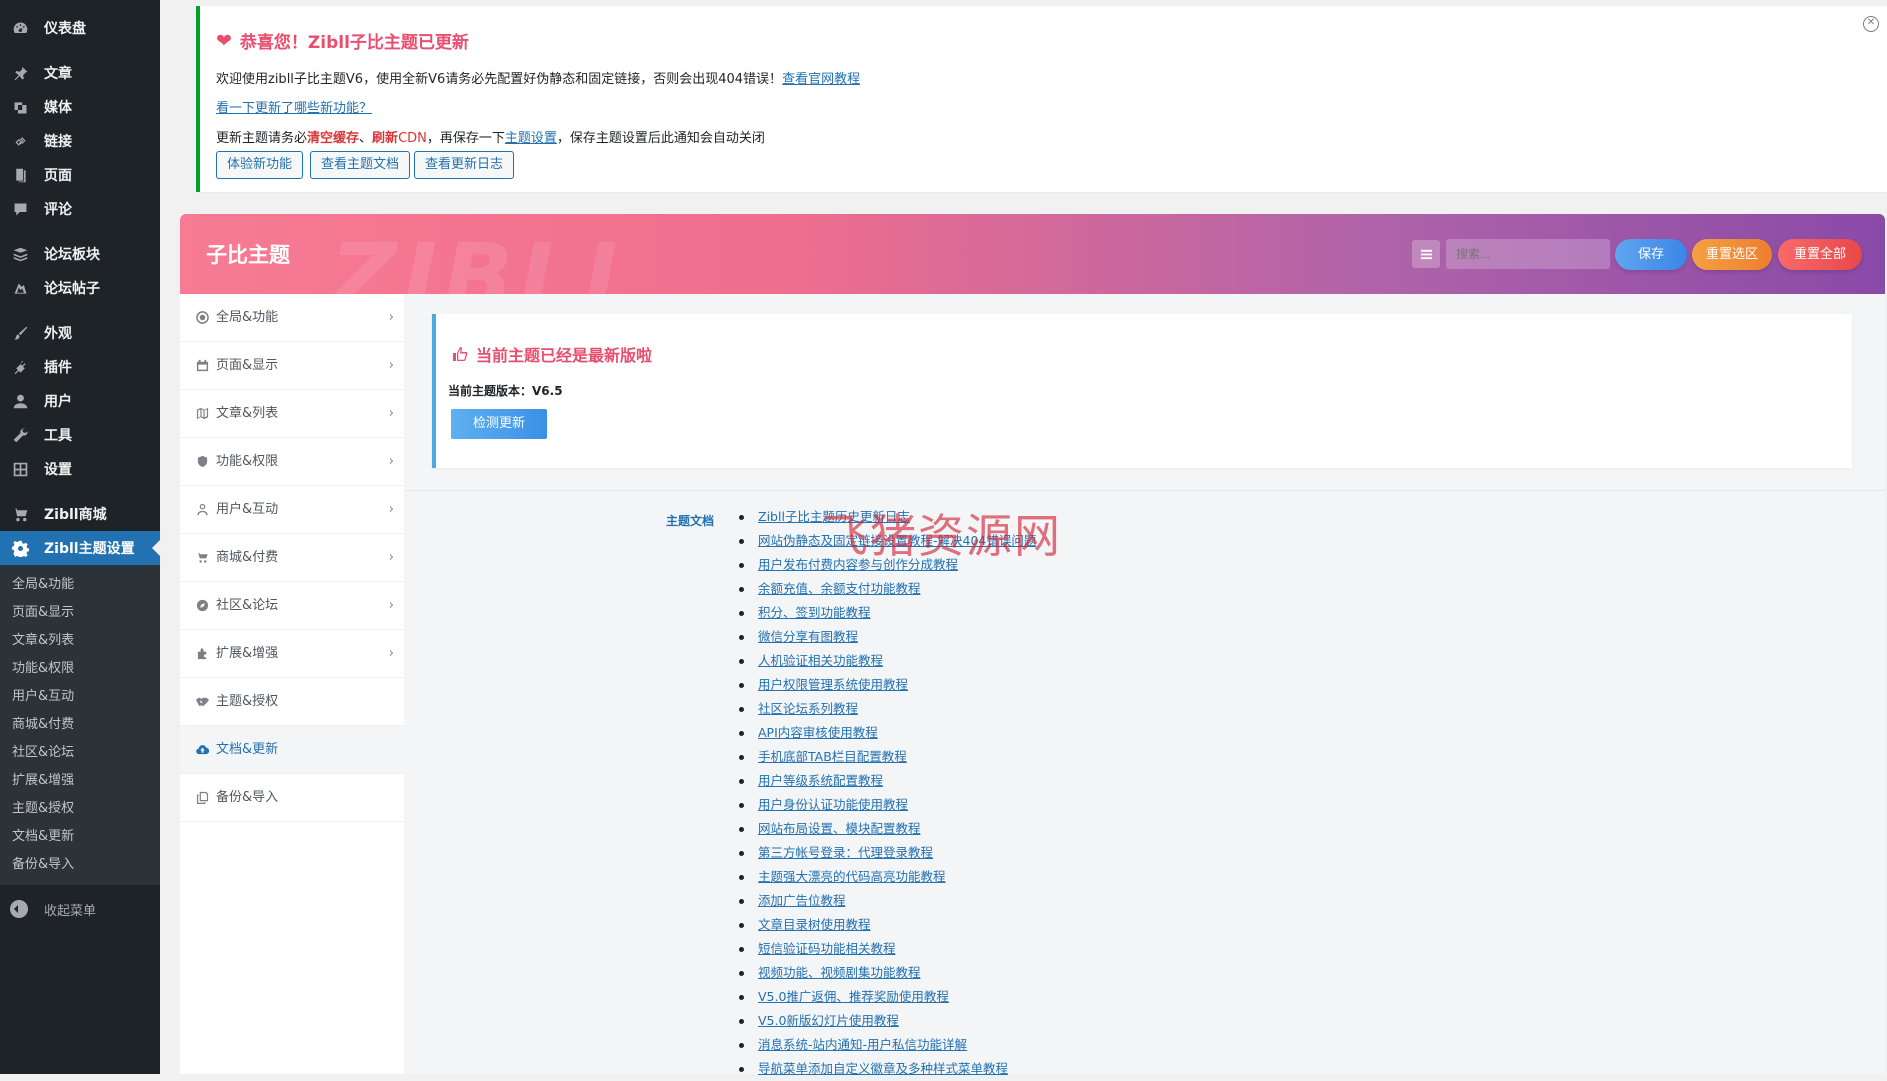  Describe the element at coordinates (1732, 254) in the screenshot. I see `reset-section-button: 重置选区` at that location.